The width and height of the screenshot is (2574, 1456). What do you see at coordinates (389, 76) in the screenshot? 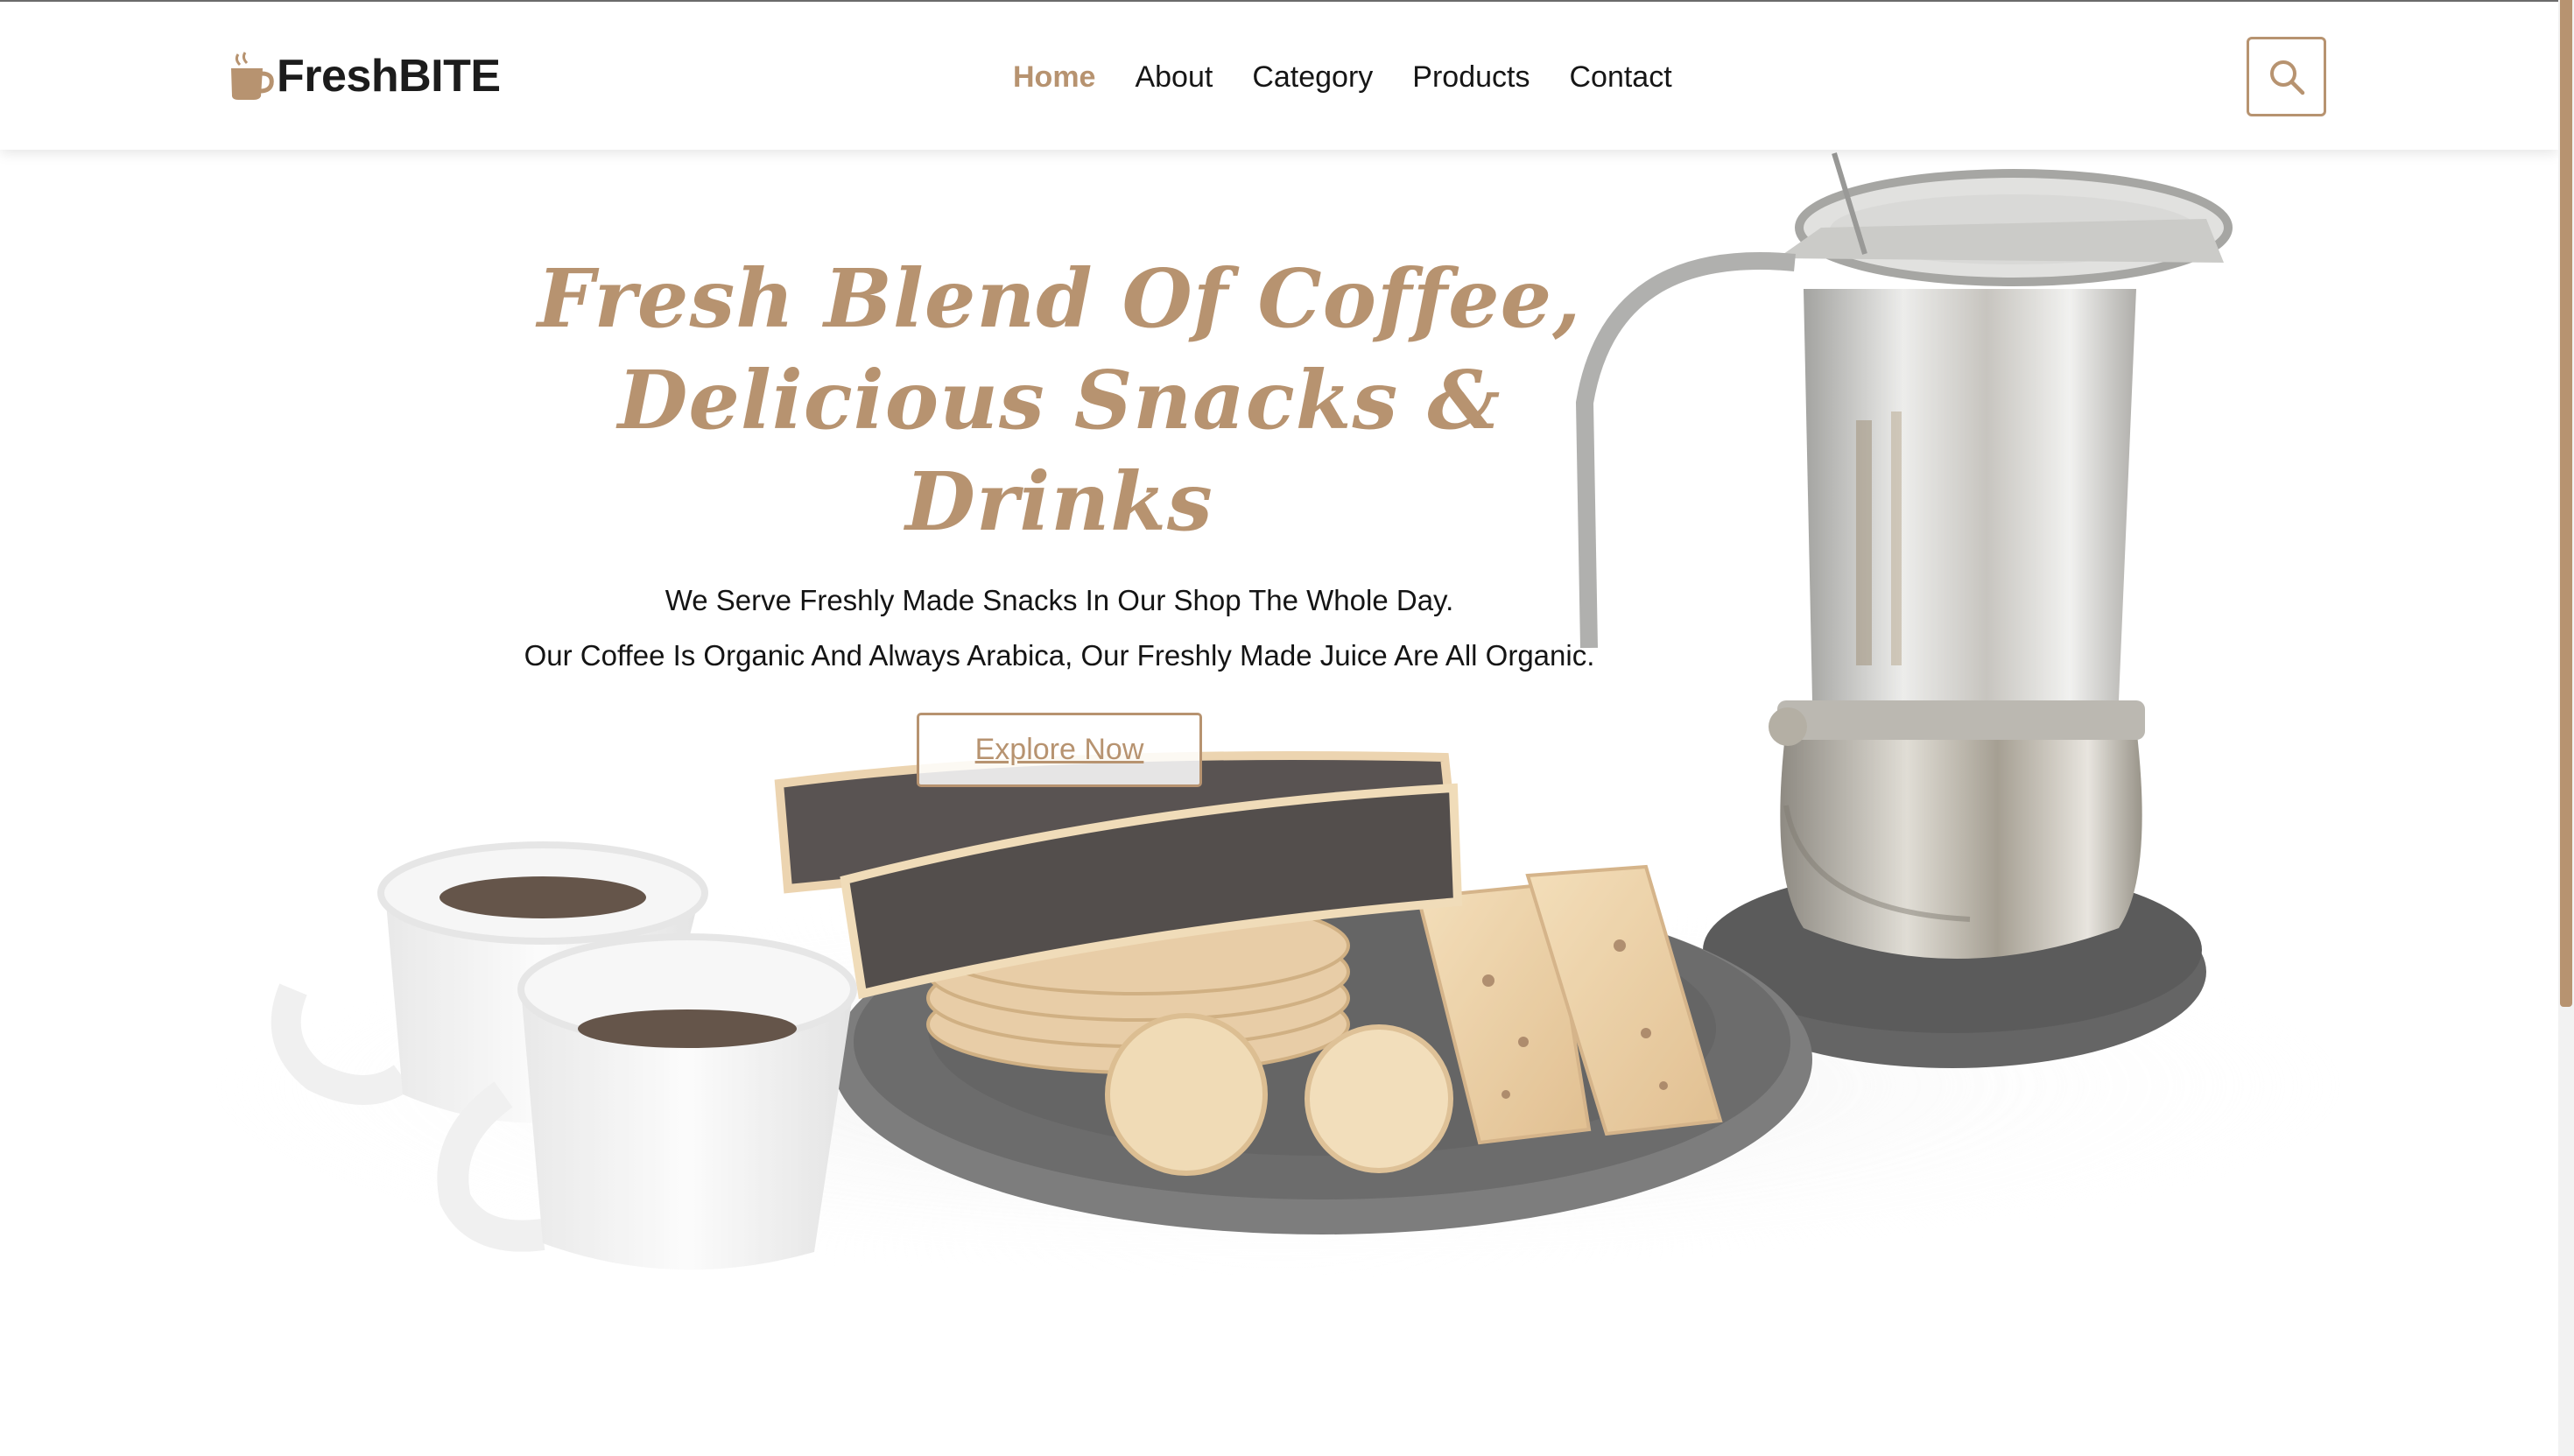
I see `brand-name: FreshBITE` at bounding box center [389, 76].